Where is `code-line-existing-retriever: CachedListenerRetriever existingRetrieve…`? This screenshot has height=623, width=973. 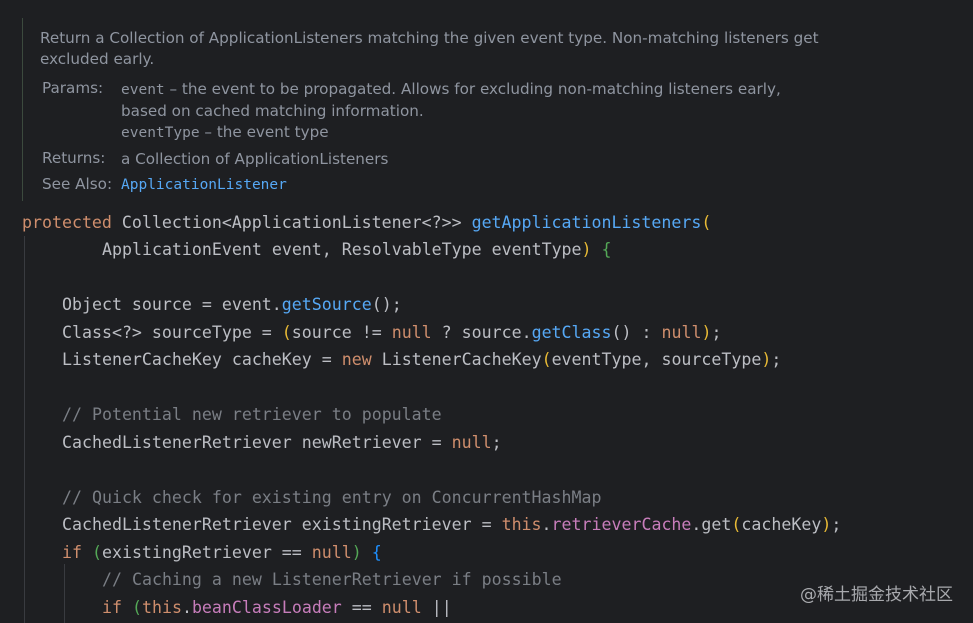
code-line-existing-retriever: CachedListenerRetriever existingRetrieve… is located at coordinates (452, 524).